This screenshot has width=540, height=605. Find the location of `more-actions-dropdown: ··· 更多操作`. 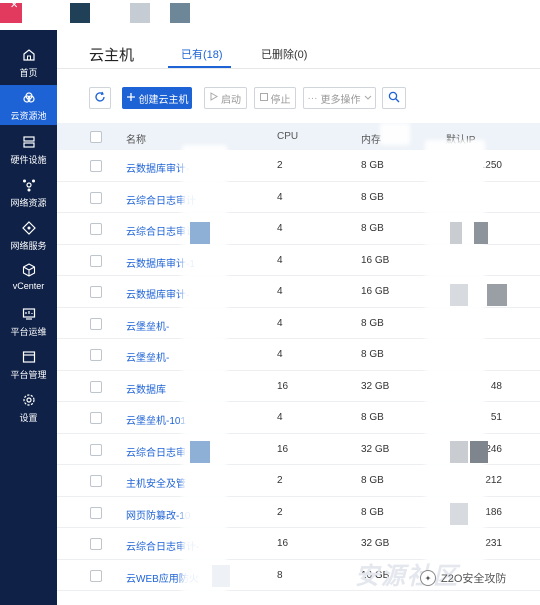

more-actions-dropdown: ··· 更多操作 is located at coordinates (339, 98).